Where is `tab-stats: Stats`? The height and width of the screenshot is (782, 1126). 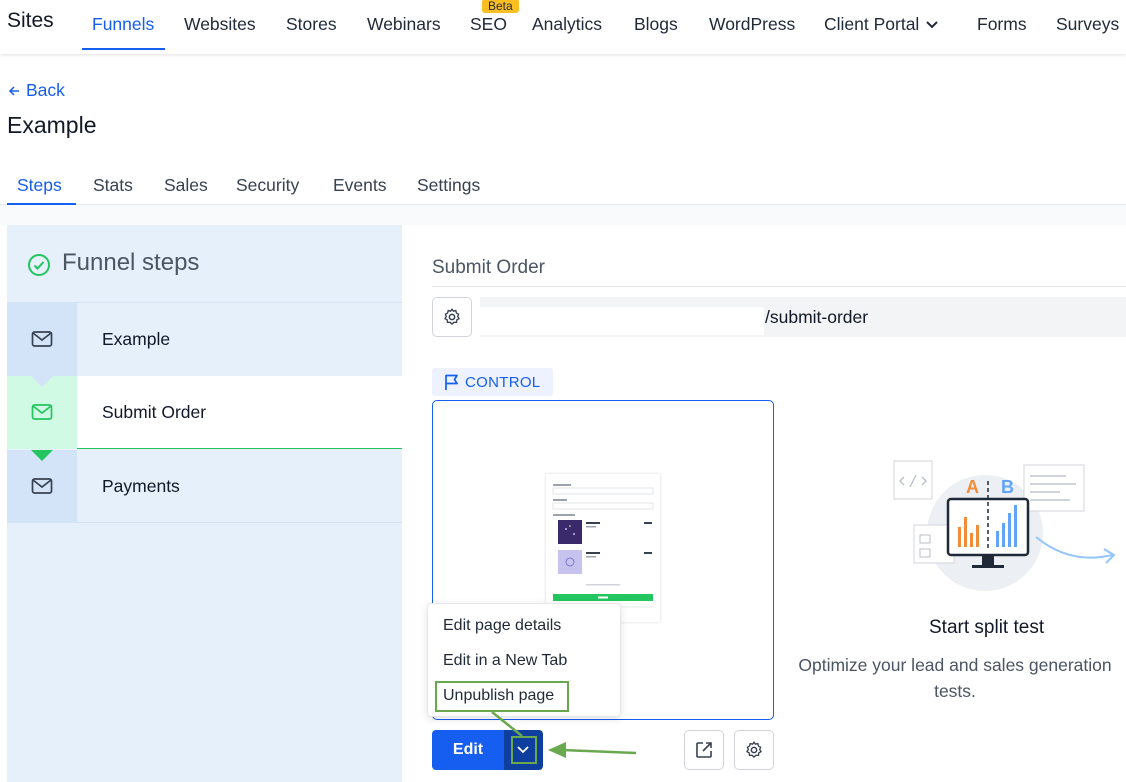 tab-stats: Stats is located at coordinates (113, 185).